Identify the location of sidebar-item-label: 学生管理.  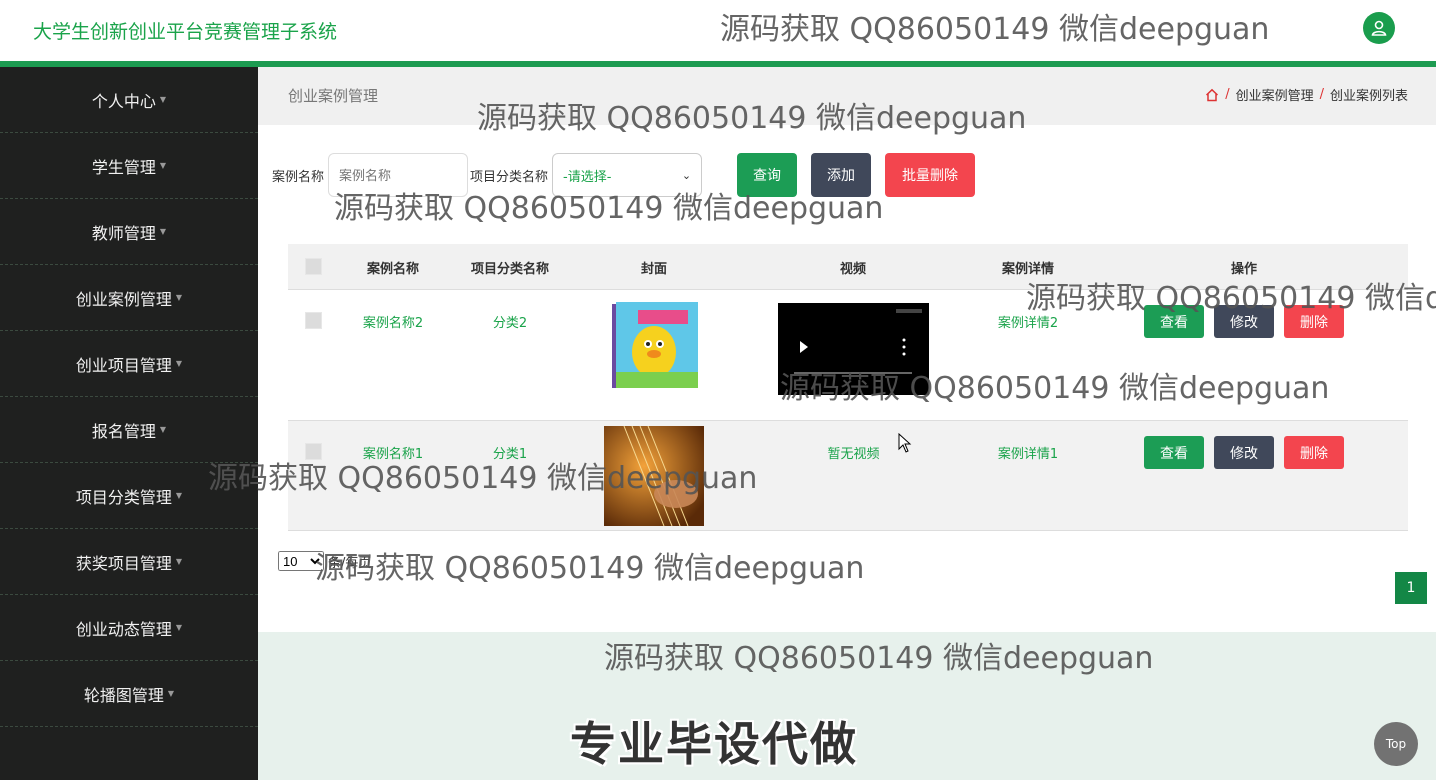
(123, 167).